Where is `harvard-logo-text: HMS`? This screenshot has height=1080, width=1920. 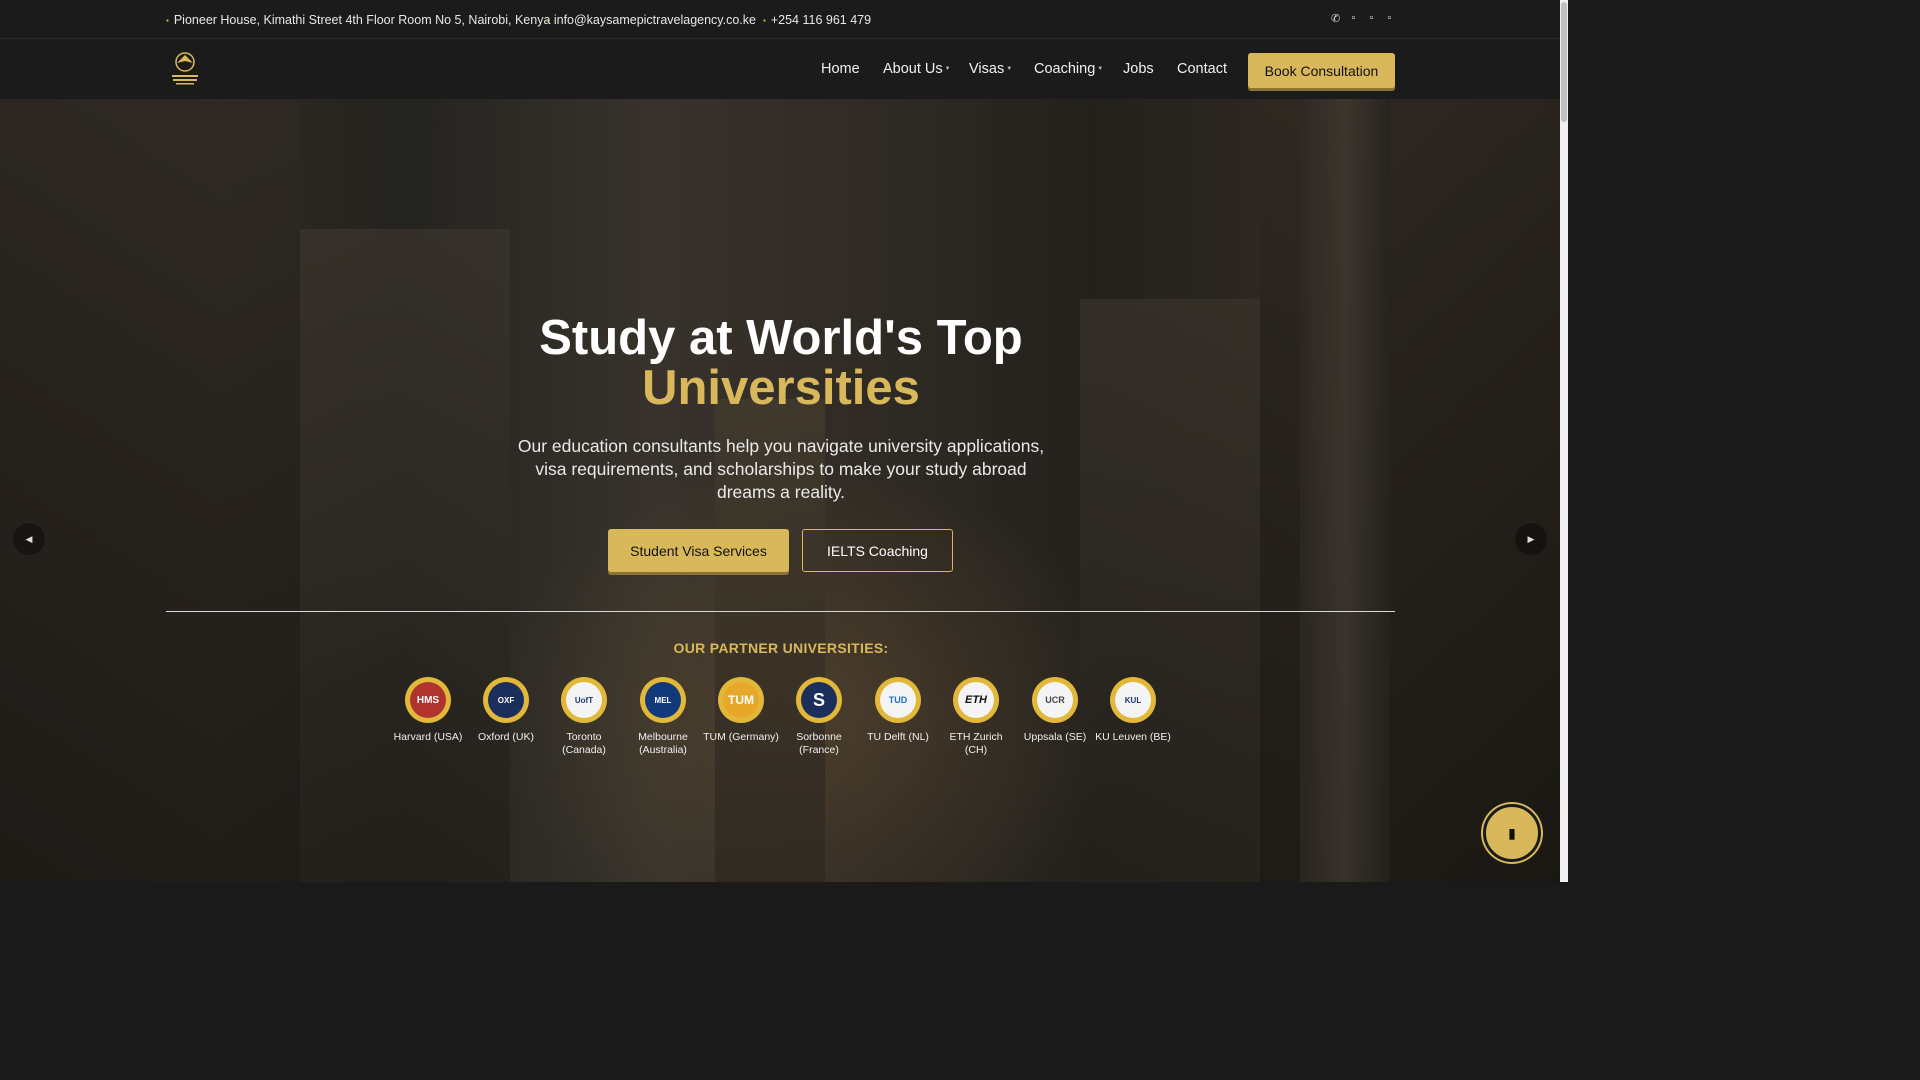 harvard-logo-text: HMS is located at coordinates (428, 700).